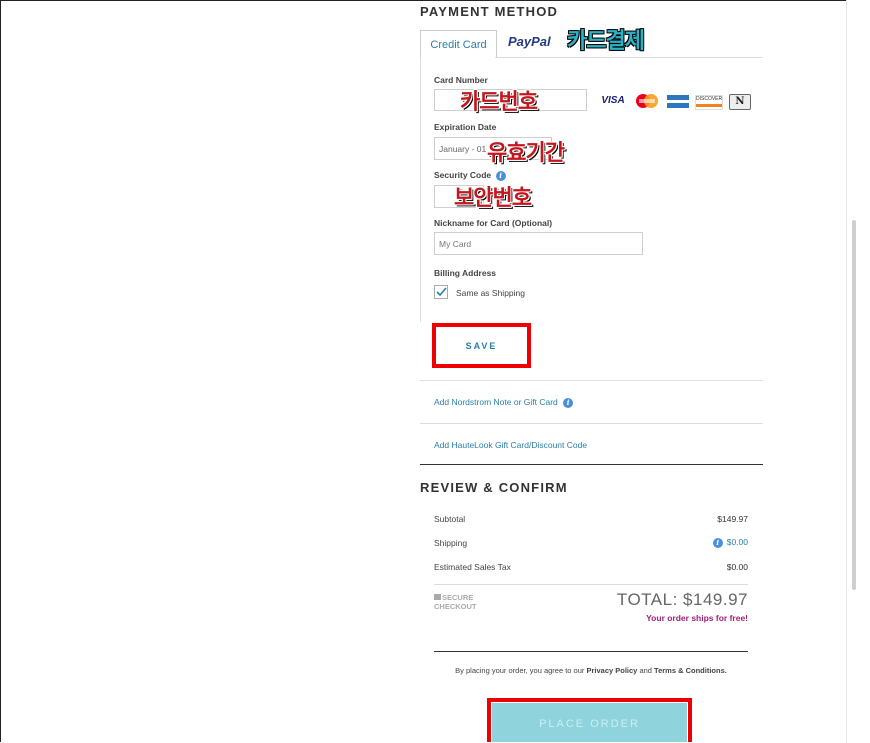 The image size is (870, 743). I want to click on payment-method-title: PAYMENT METHOD, so click(489, 11).